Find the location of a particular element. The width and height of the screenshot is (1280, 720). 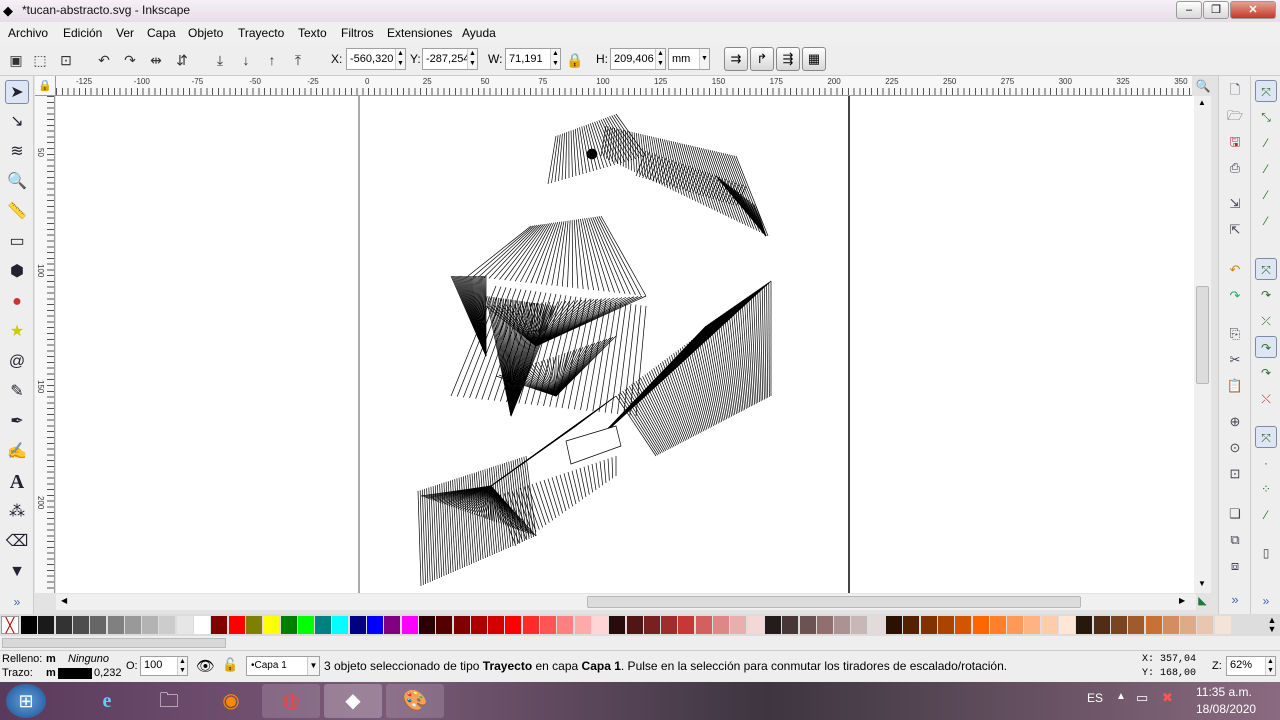

snap-bbox-icon: ⤡ is located at coordinates (1266, 117).